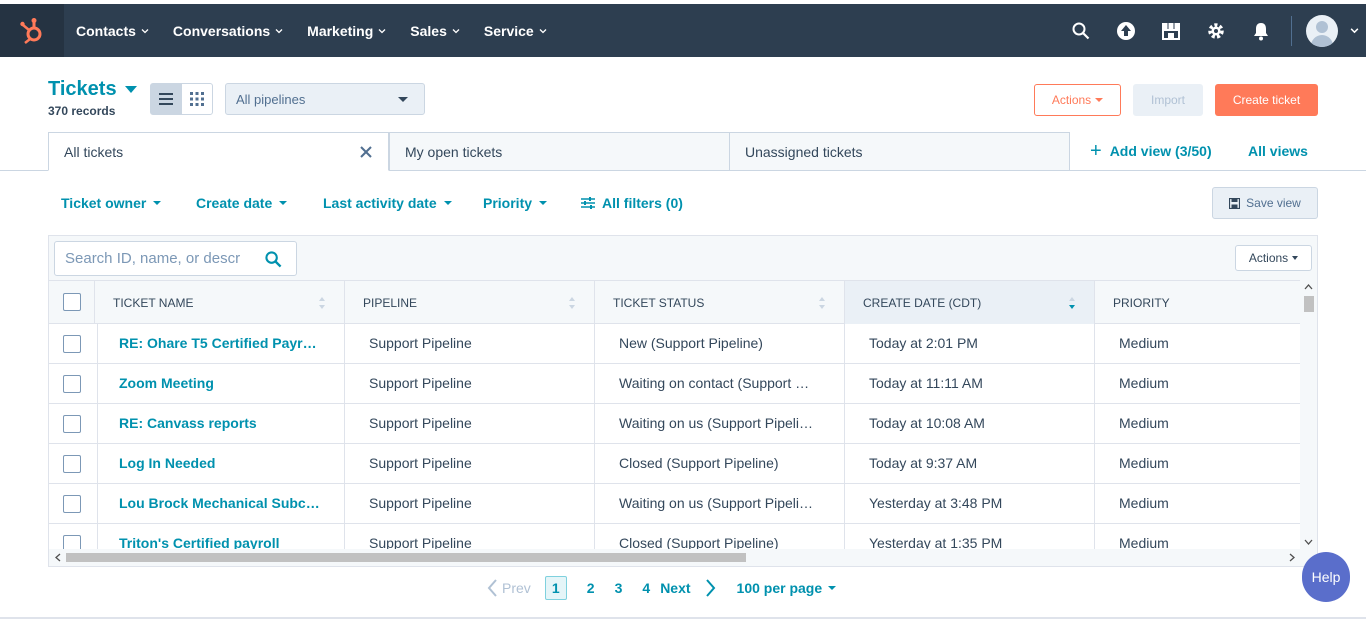  Describe the element at coordinates (1125, 30) in the screenshot. I see `upgrade-button` at that location.